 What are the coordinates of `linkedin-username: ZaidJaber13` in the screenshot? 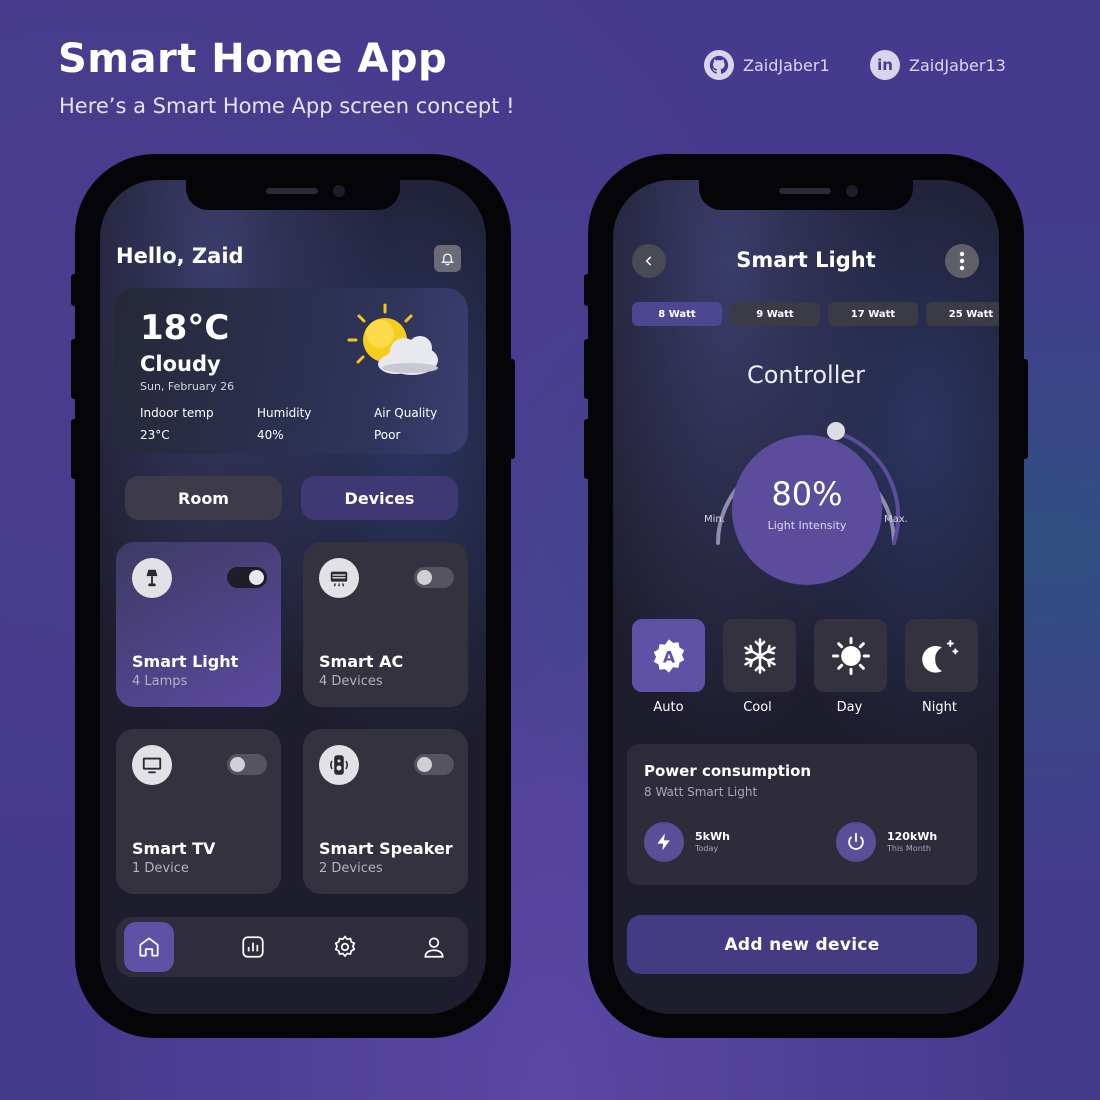 It's located at (957, 65).